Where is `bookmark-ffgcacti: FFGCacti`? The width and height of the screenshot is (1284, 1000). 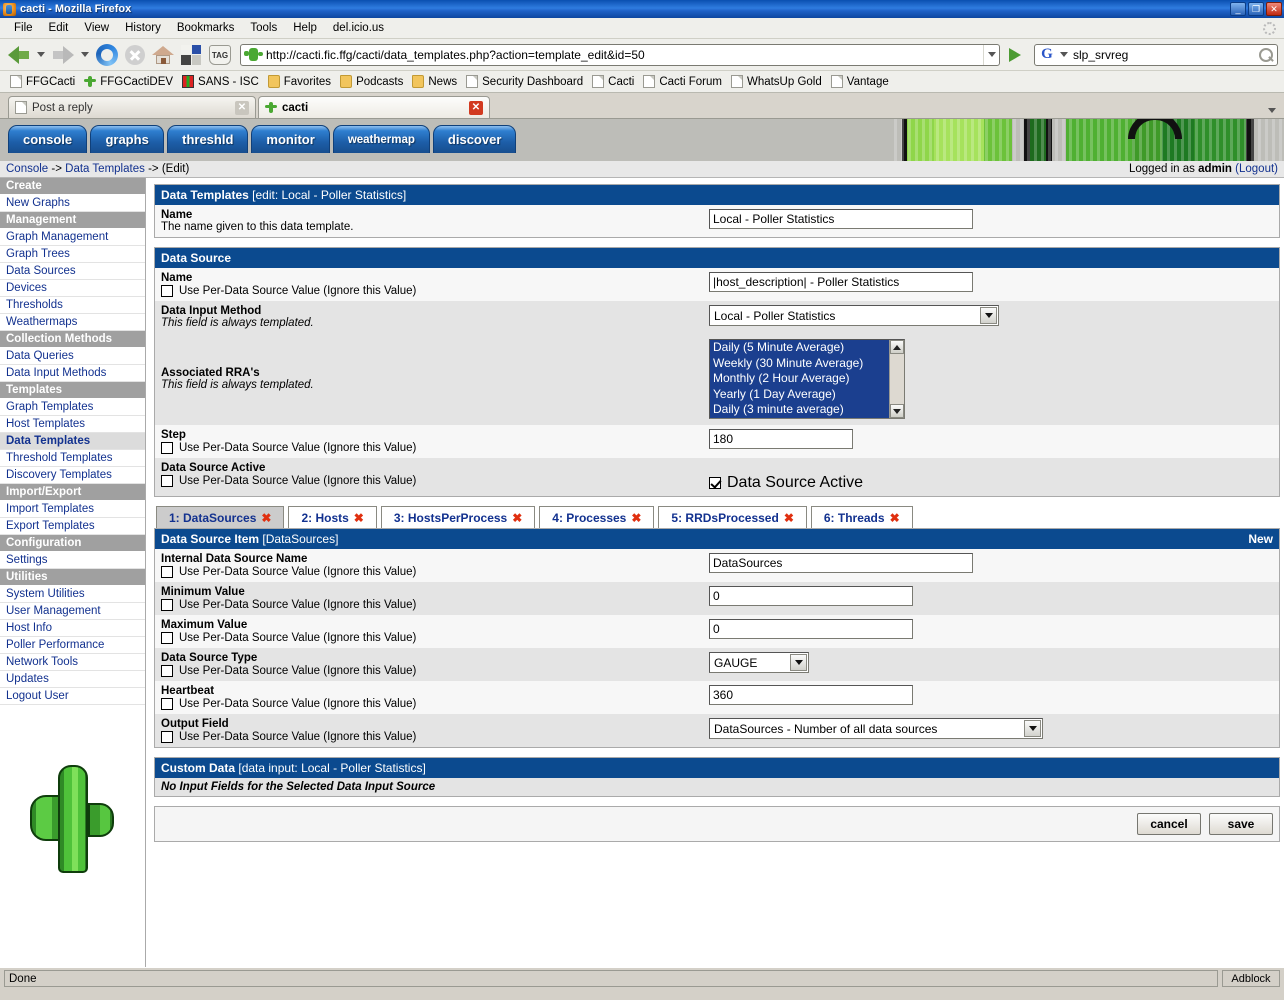
bookmark-ffgcacti: FFGCacti is located at coordinates (42, 81).